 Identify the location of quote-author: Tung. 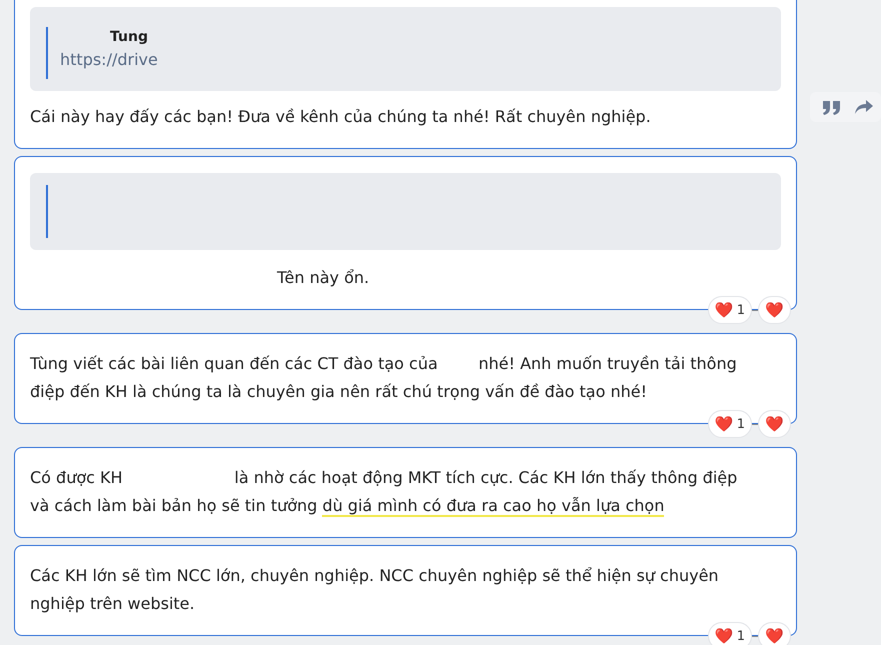
(129, 37).